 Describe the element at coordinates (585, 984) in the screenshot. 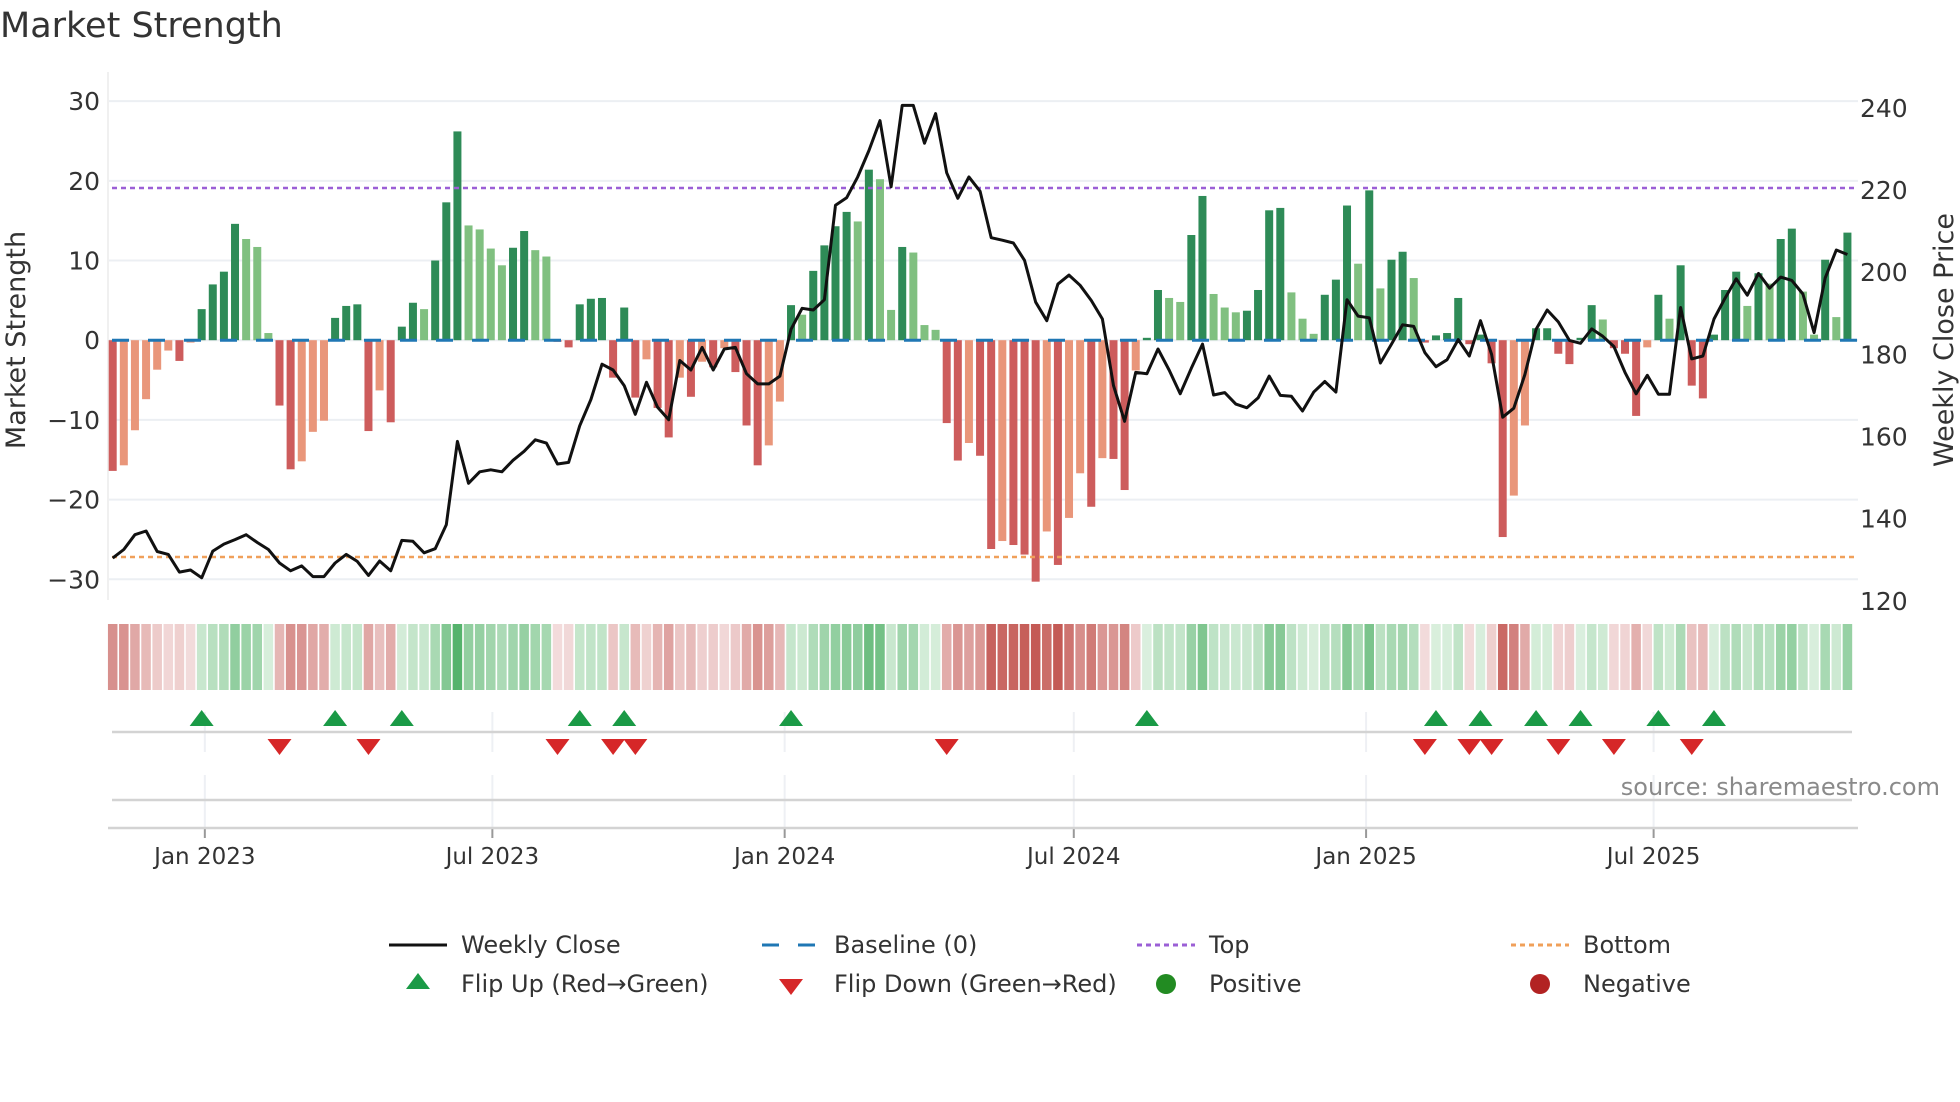

I see `legend-label: Flip Up (Red→Green)` at that location.